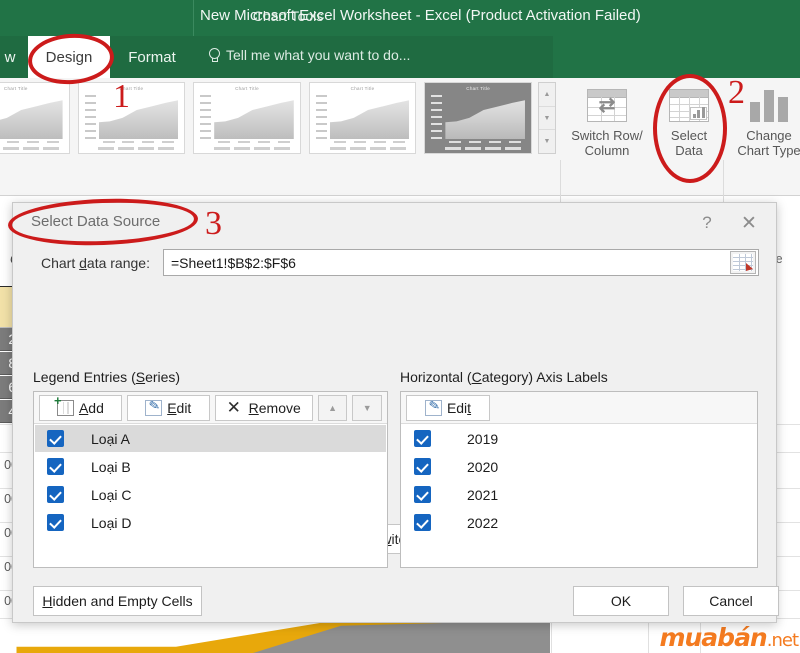  I want to click on gallery-scroll-buttons: ▲ ▼ ▼, so click(547, 118).